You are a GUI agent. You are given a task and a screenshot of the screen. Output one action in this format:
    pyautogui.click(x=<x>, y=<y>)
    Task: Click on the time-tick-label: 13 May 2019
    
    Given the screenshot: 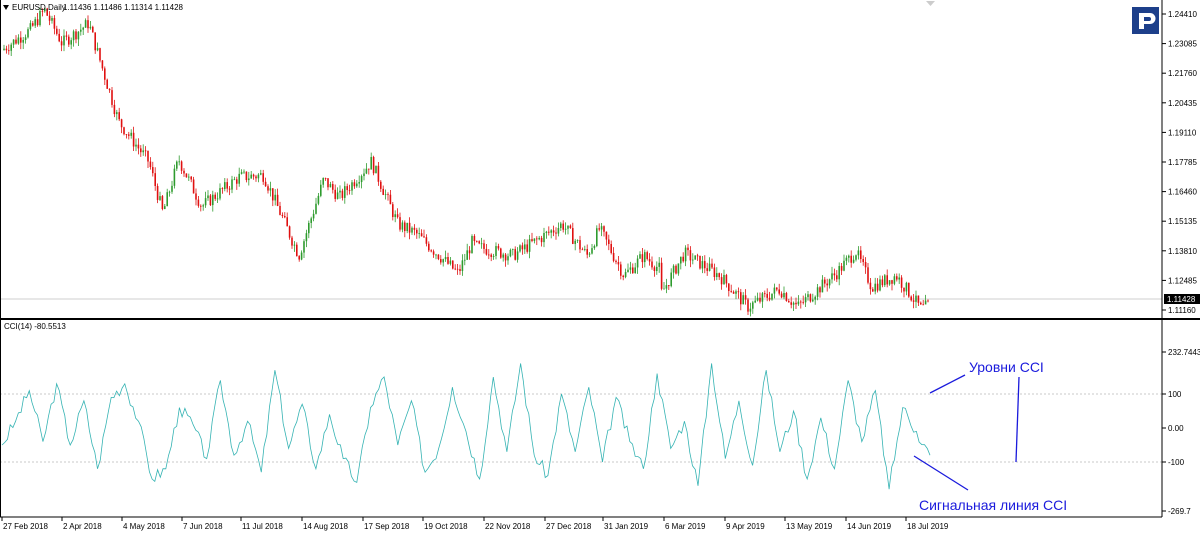 What is the action you would take?
    pyautogui.click(x=809, y=526)
    